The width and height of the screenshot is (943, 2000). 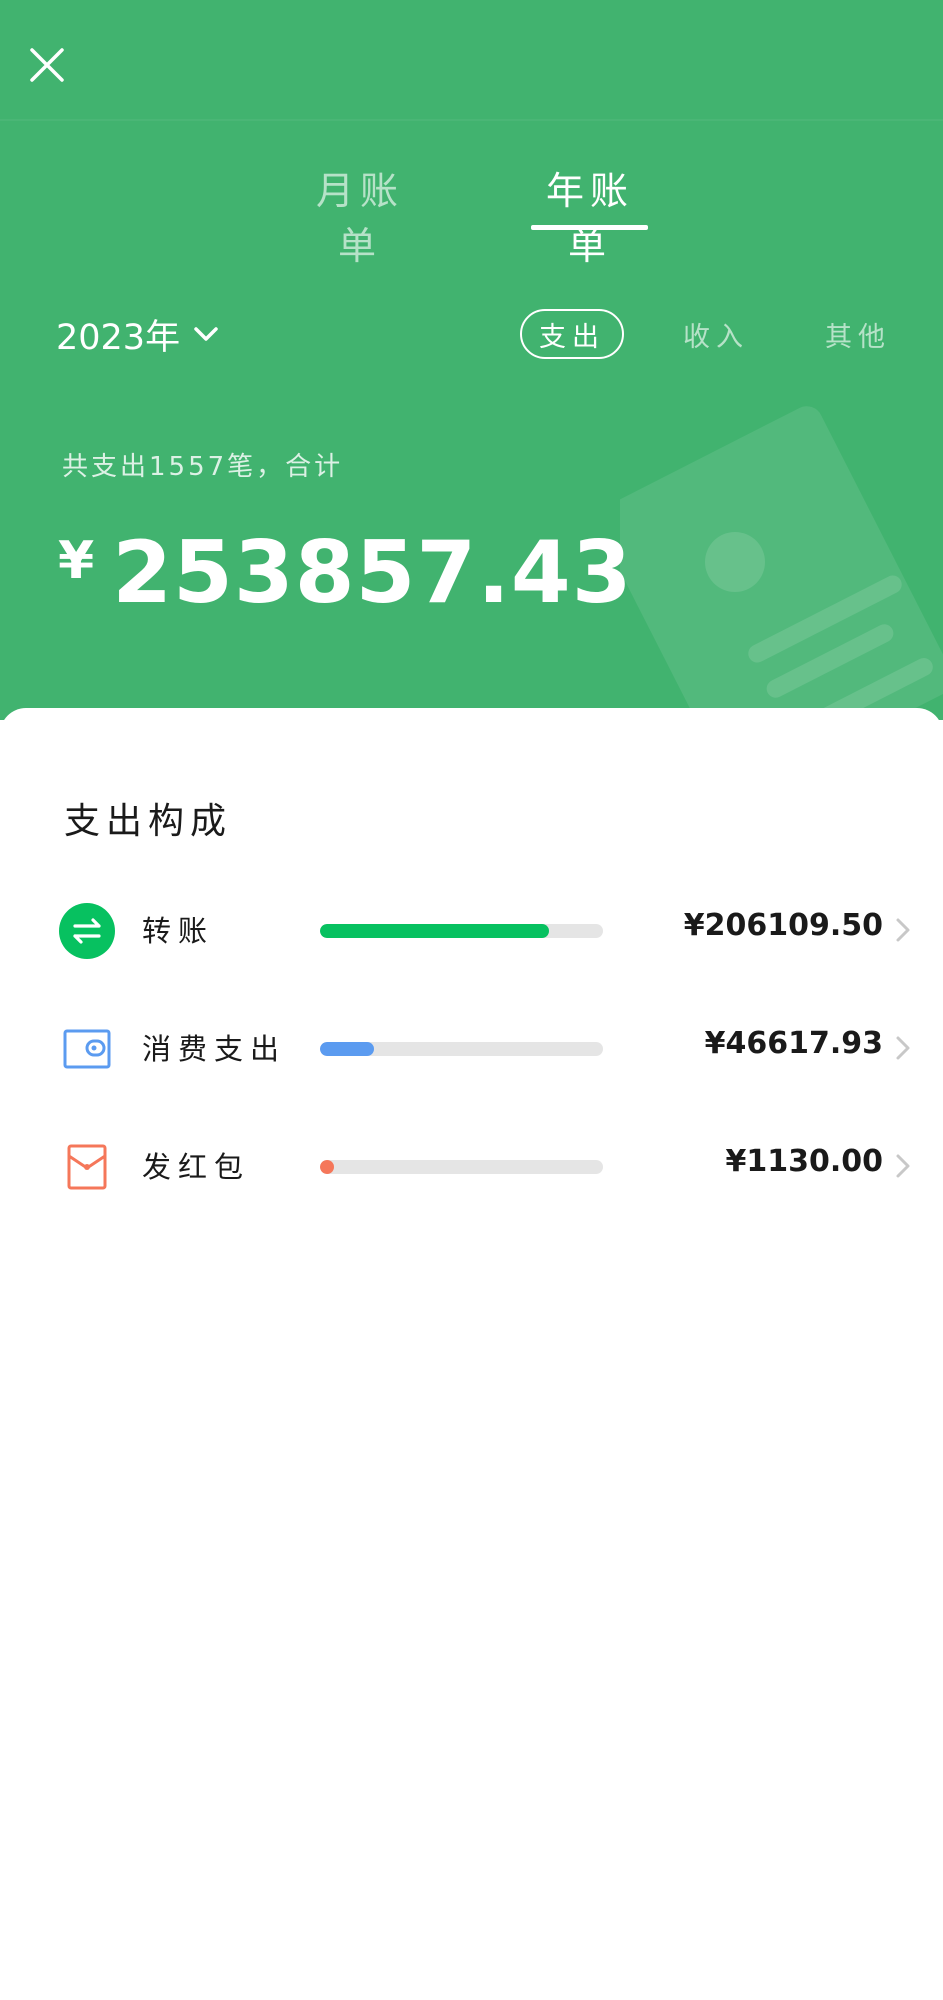 I want to click on bill-illustration-icon, so click(x=781, y=563).